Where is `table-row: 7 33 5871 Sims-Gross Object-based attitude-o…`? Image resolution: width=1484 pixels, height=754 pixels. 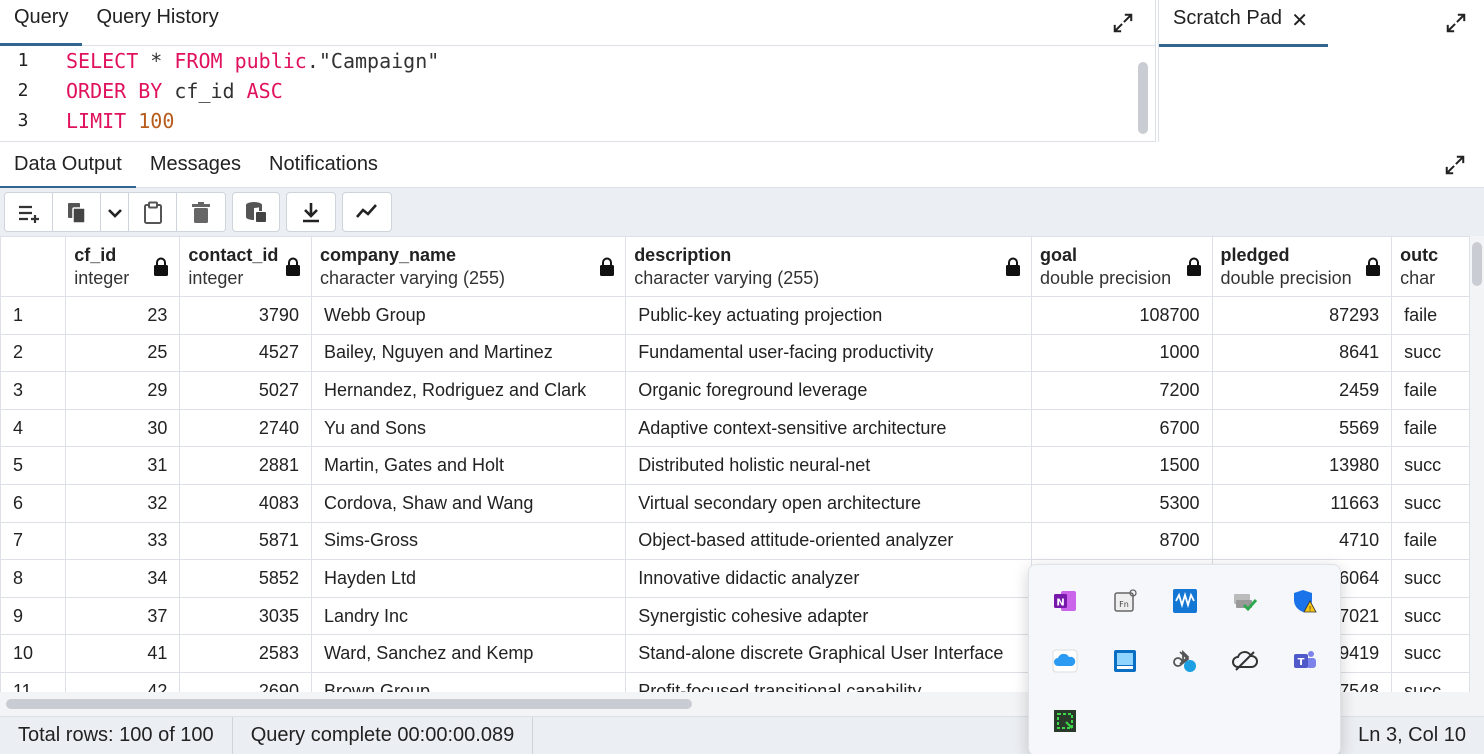
table-row: 7 33 5871 Sims-Gross Object-based attitude-o… is located at coordinates (735, 541).